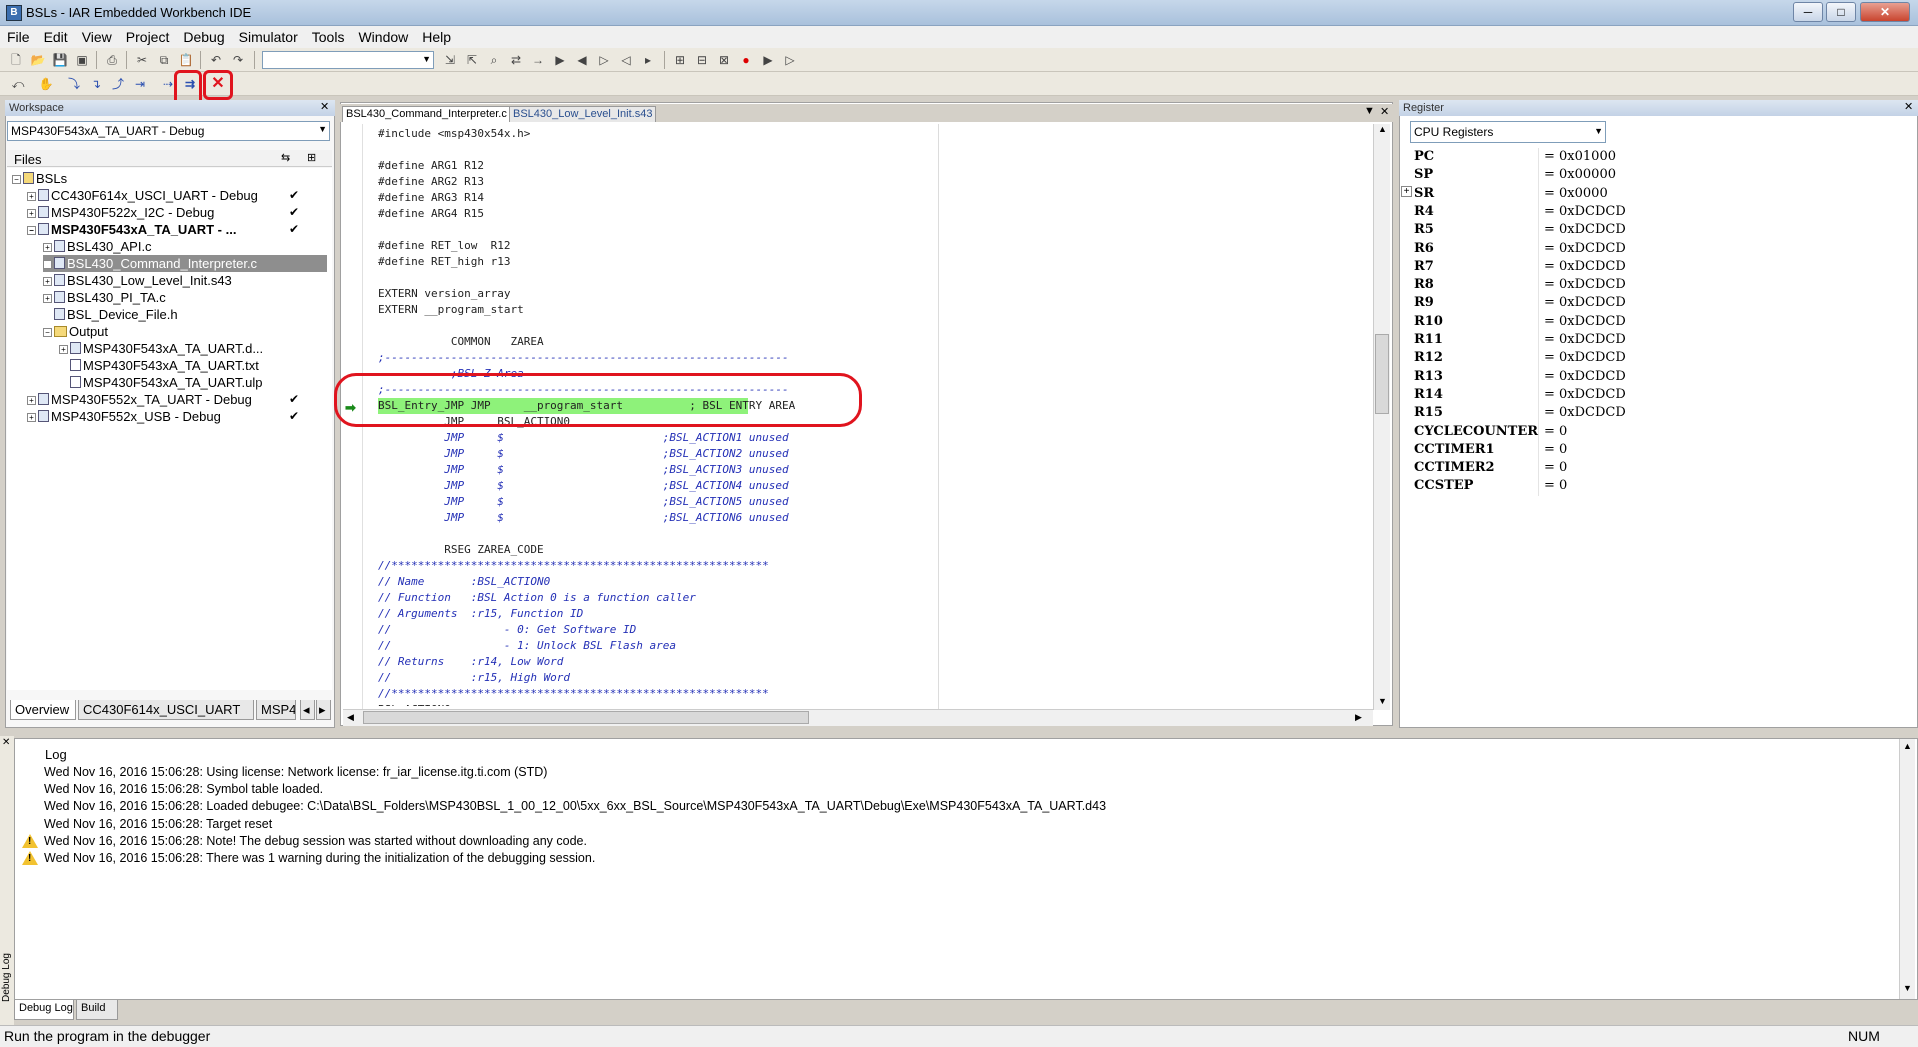 The image size is (1918, 1047). What do you see at coordinates (177, 195) in the screenshot?
I see `tree-item-project: + CC430F614x_USCI_UART - Debug ✔` at bounding box center [177, 195].